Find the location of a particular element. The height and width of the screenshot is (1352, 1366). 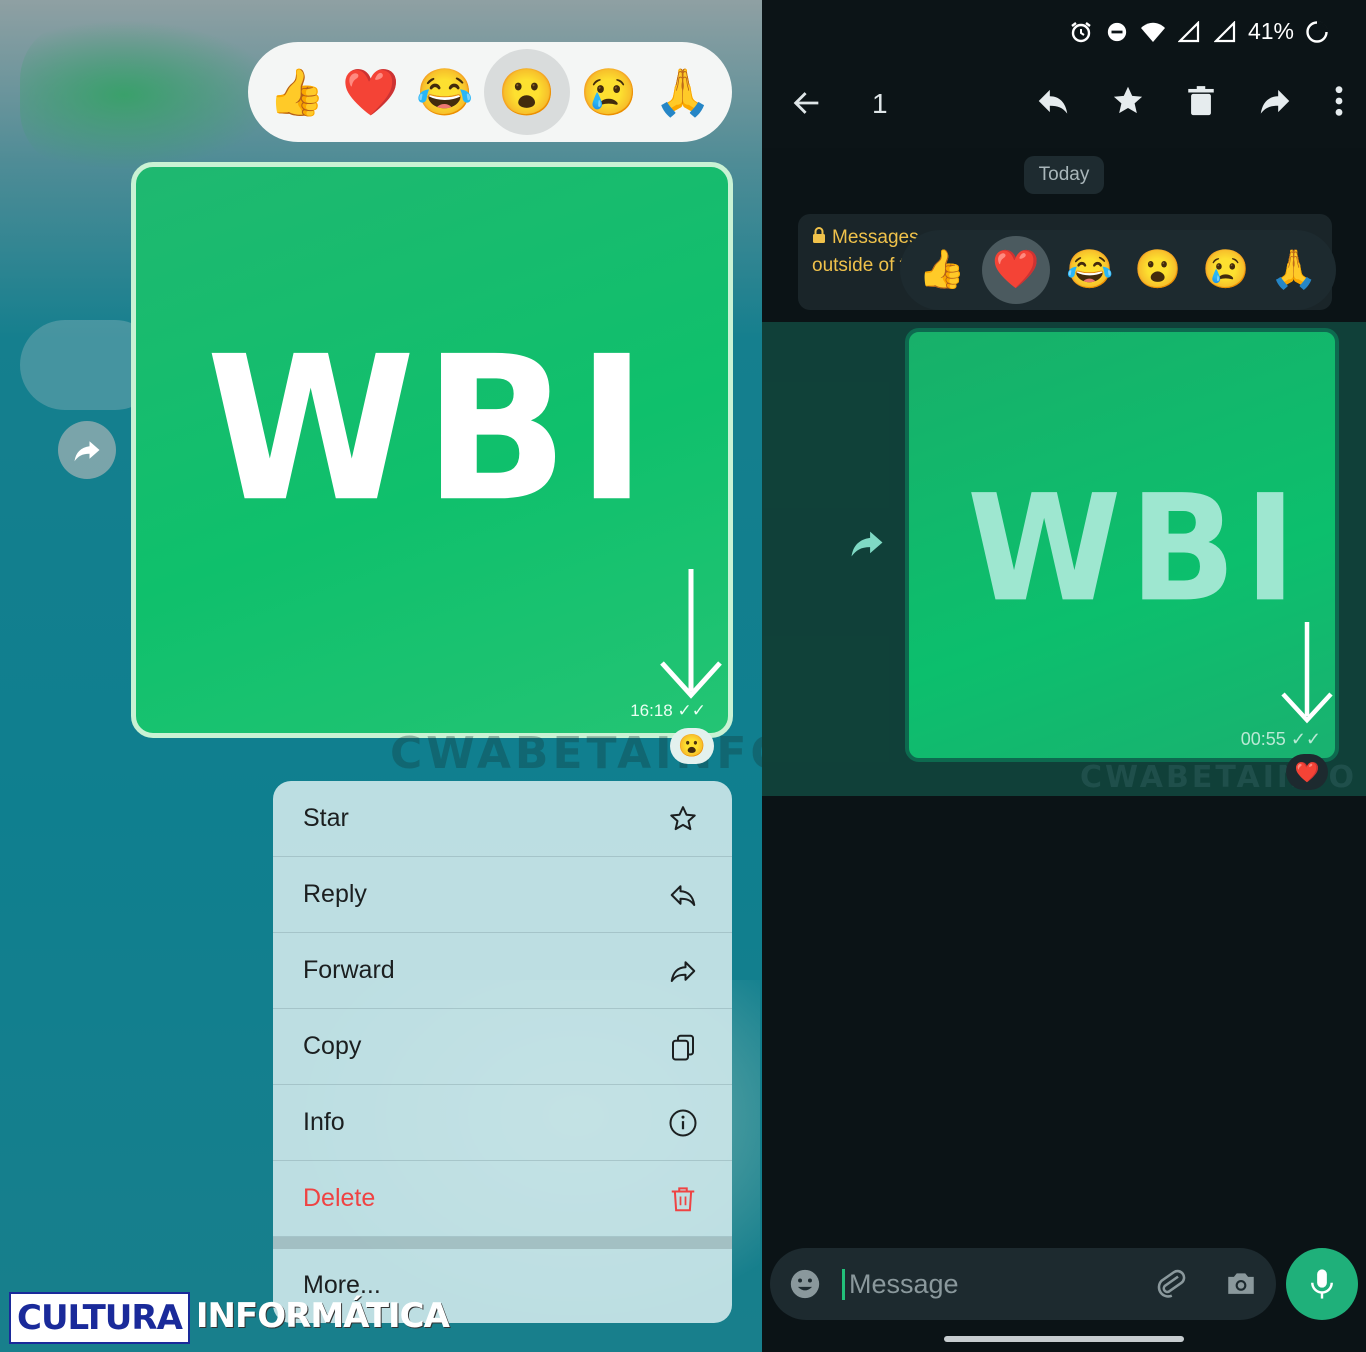

camera-icon is located at coordinates (1241, 1284).